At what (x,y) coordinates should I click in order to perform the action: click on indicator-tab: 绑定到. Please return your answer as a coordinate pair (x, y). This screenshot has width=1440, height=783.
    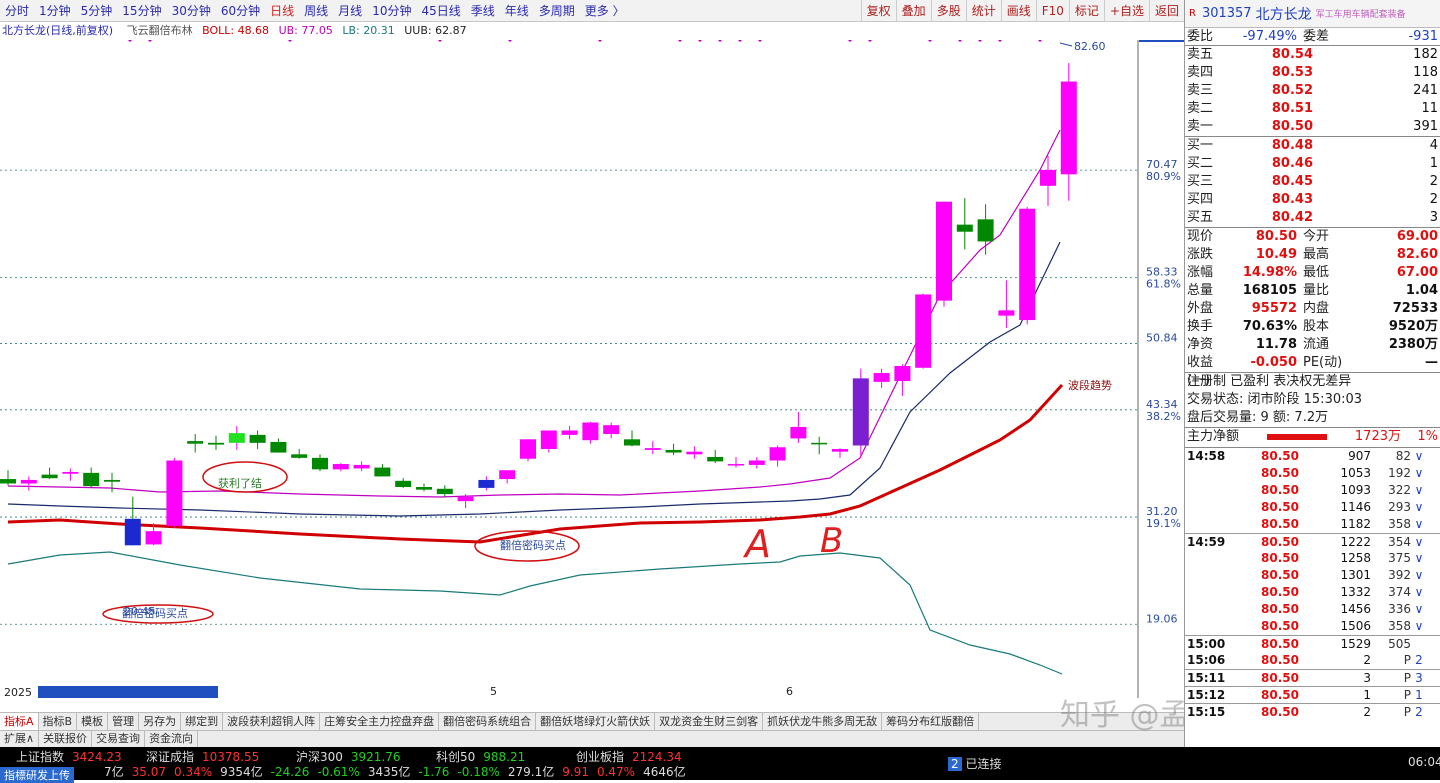
    Looking at the image, I should click on (202, 721).